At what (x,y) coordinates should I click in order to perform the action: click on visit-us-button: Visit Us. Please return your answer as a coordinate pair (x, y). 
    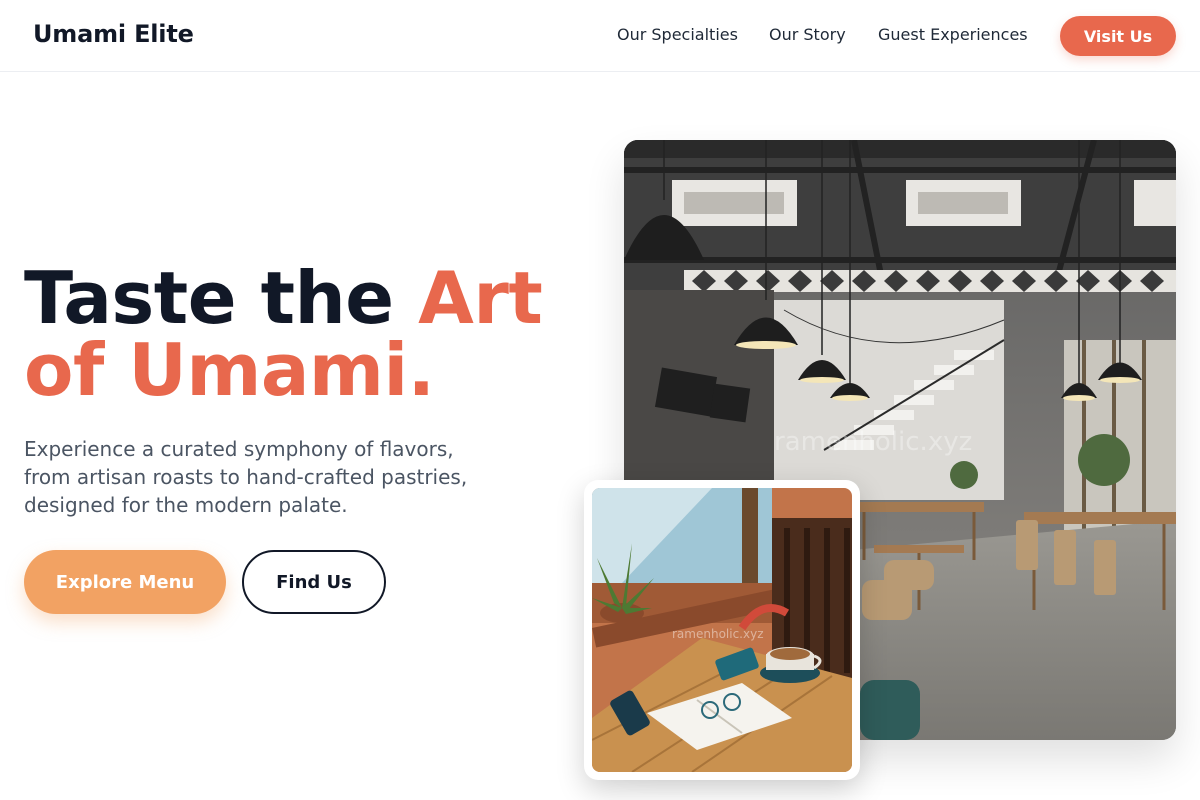
    Looking at the image, I should click on (1118, 36).